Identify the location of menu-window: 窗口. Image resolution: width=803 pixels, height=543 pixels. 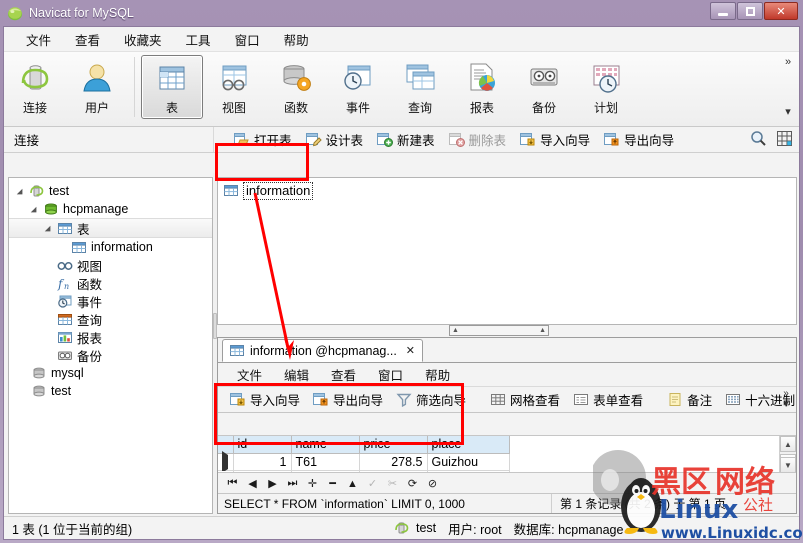
(247, 39).